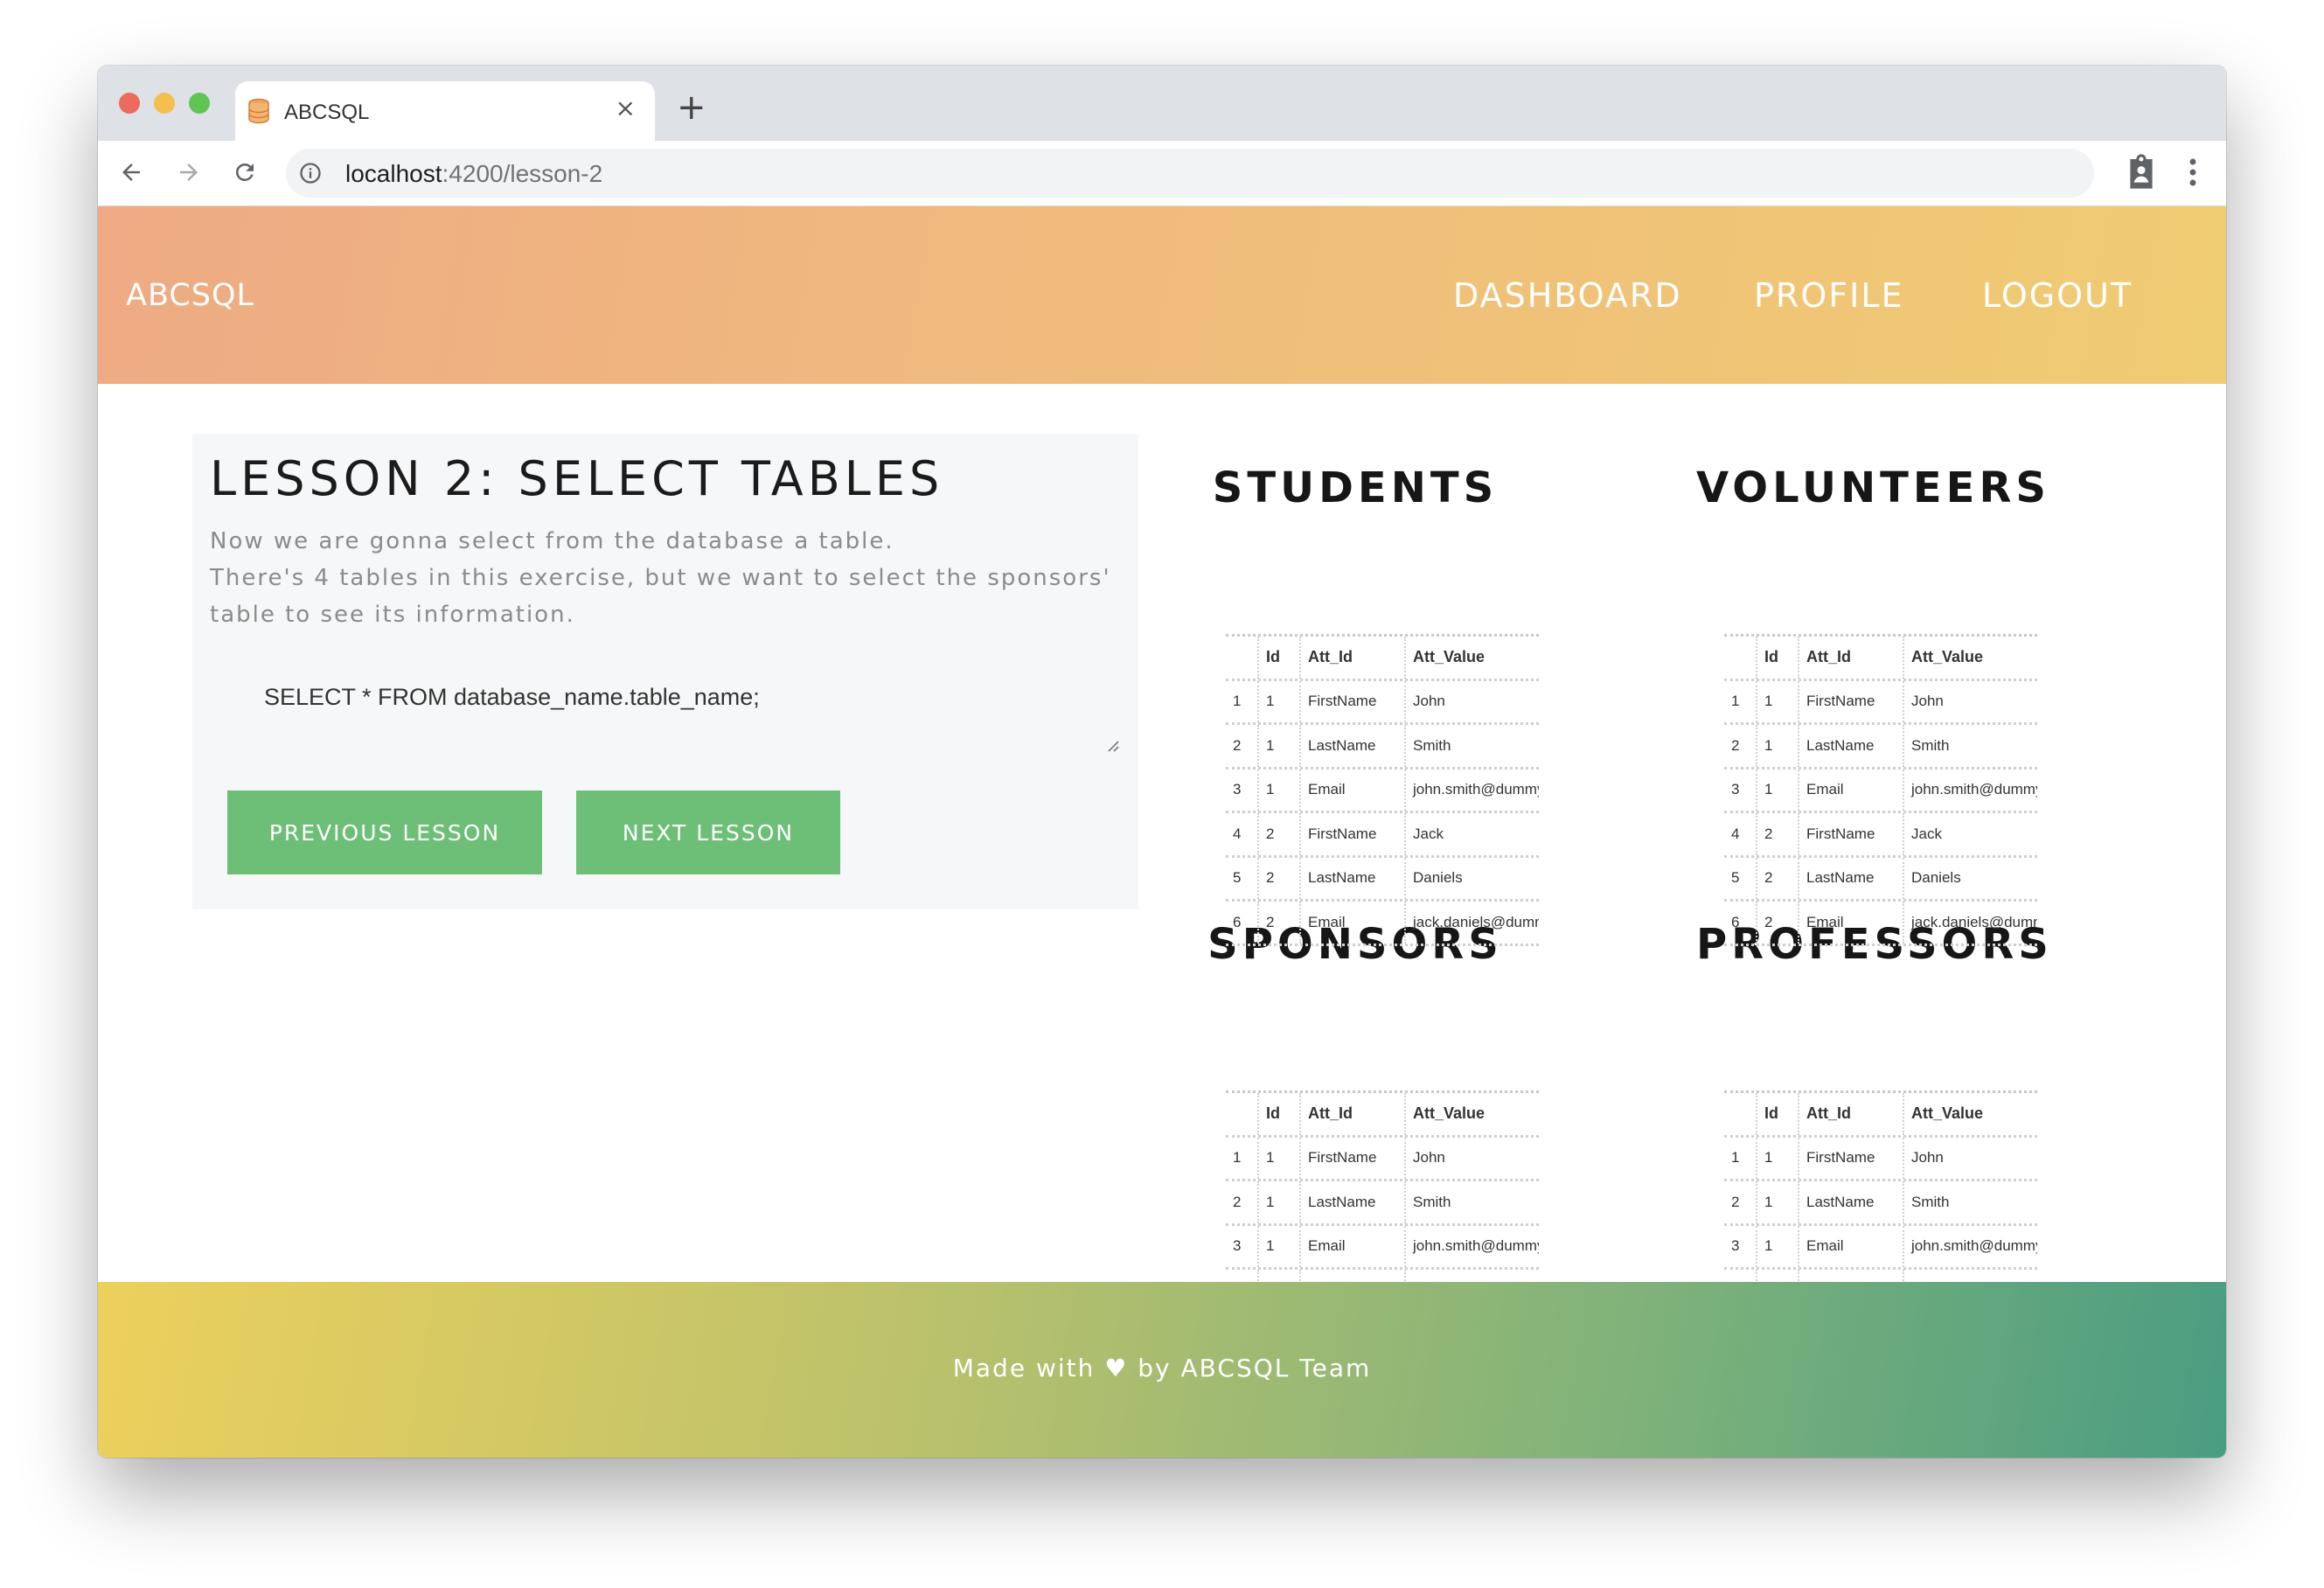 This screenshot has width=2324, height=1588. Describe the element at coordinates (626, 108) in the screenshot. I see `tab-close-icon: ×` at that location.